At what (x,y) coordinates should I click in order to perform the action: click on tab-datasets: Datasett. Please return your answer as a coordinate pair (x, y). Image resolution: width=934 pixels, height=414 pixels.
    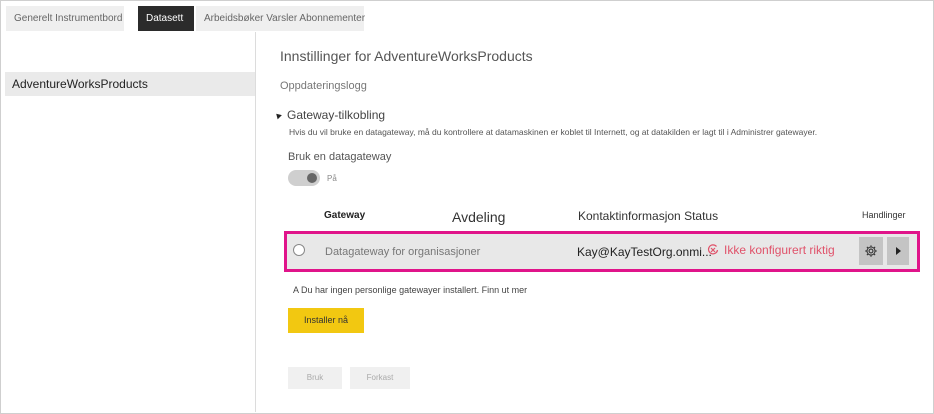
    Looking at the image, I should click on (166, 18).